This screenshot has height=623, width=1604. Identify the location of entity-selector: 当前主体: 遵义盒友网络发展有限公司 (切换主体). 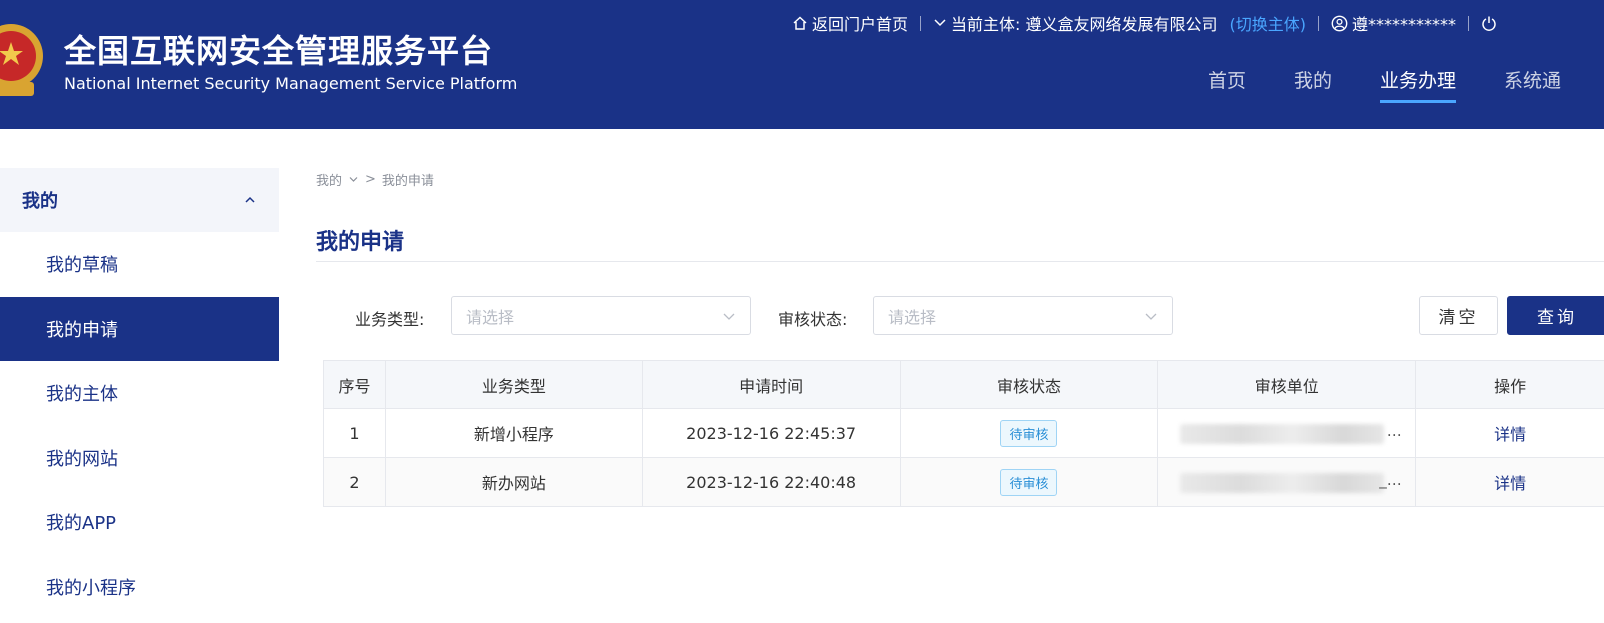
(1119, 23).